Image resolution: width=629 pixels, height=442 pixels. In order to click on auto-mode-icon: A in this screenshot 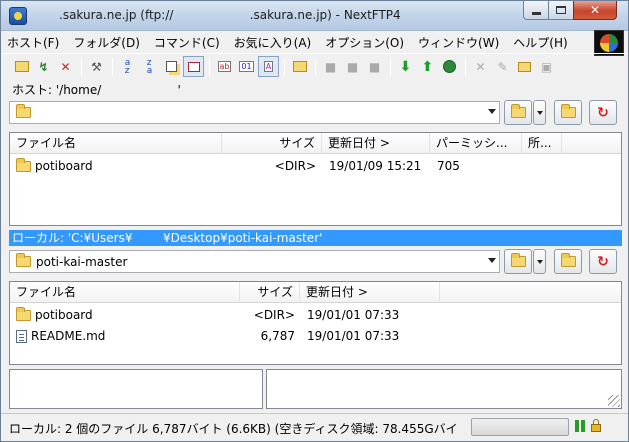, I will do `click(268, 66)`.